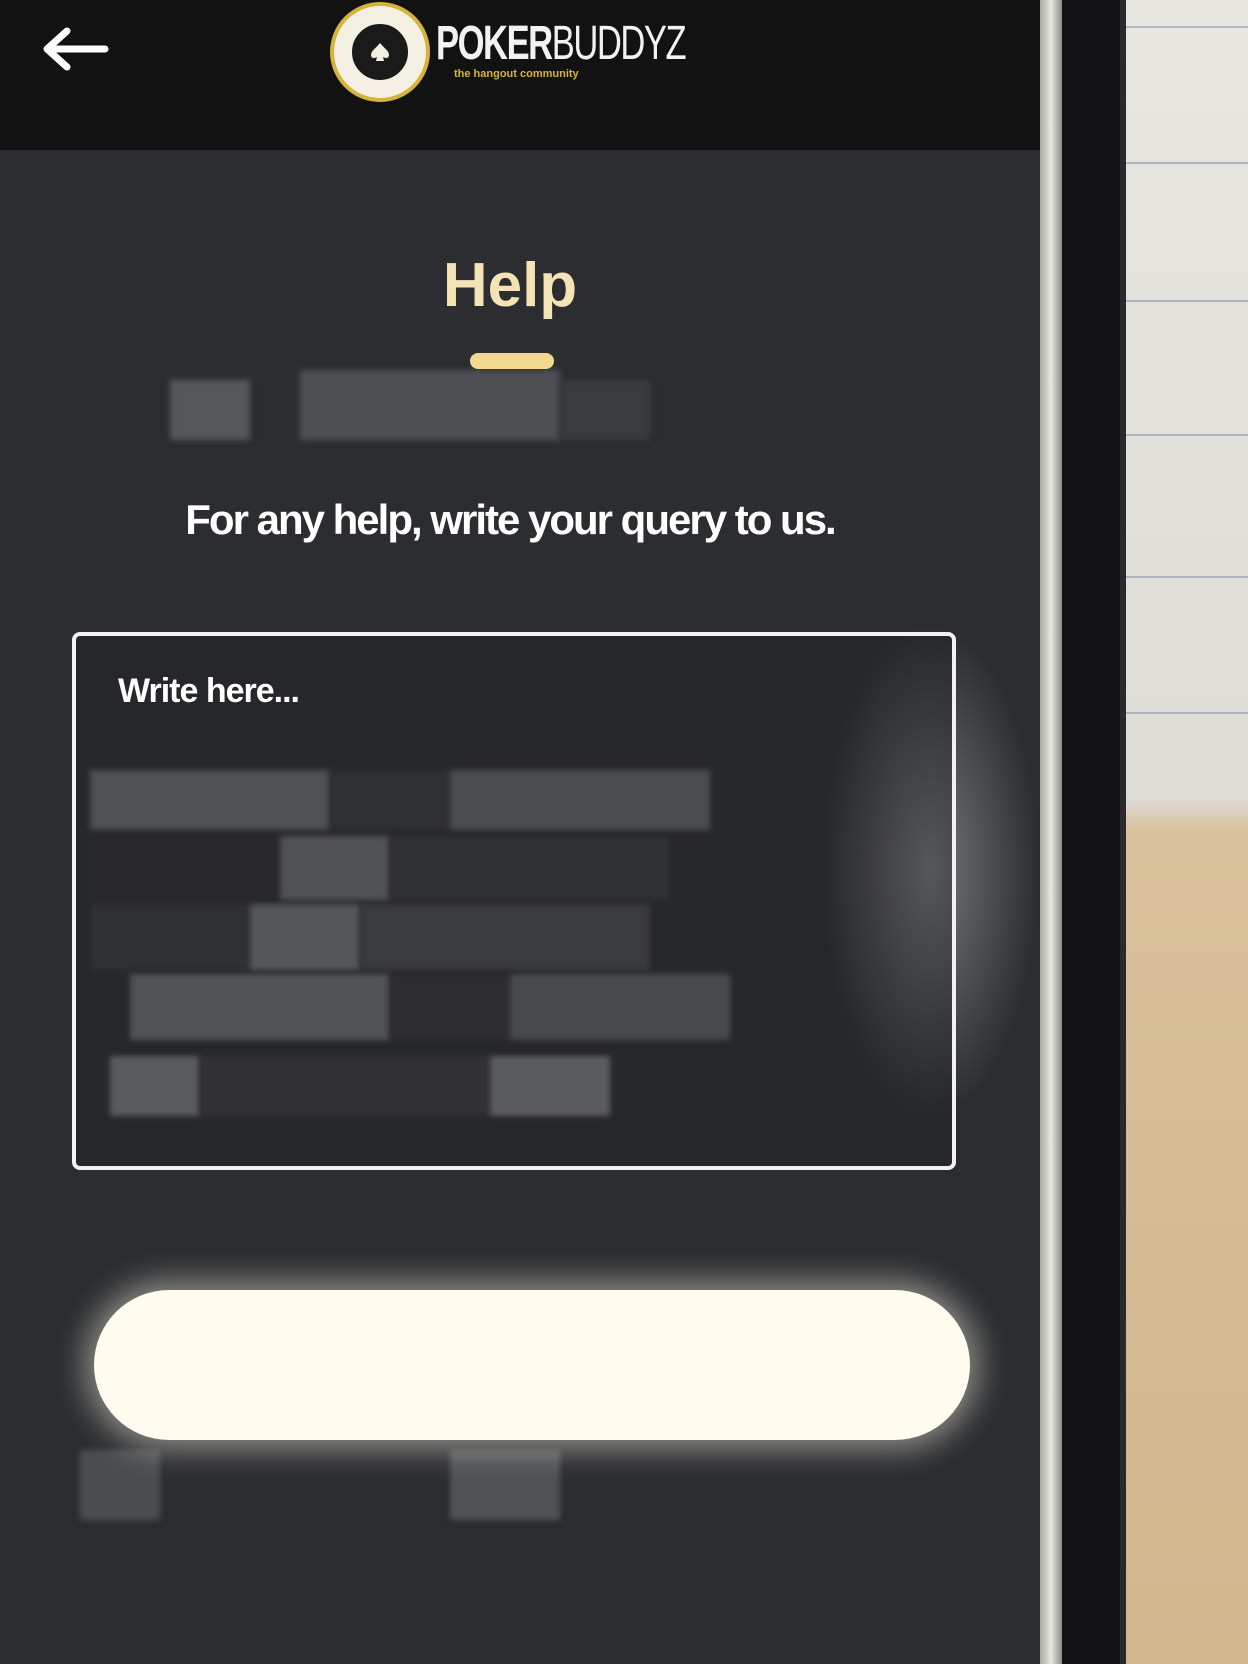  I want to click on page-title: Help, so click(510, 285).